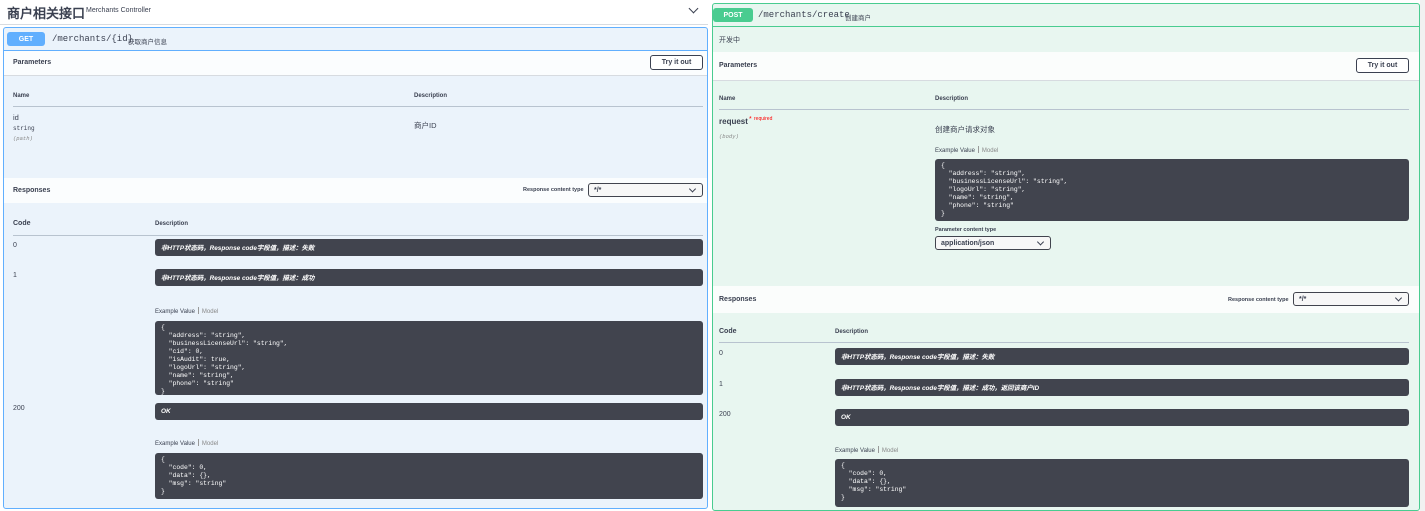  Describe the element at coordinates (804, 15) in the screenshot. I see `operation-path: /merchants/create` at that location.